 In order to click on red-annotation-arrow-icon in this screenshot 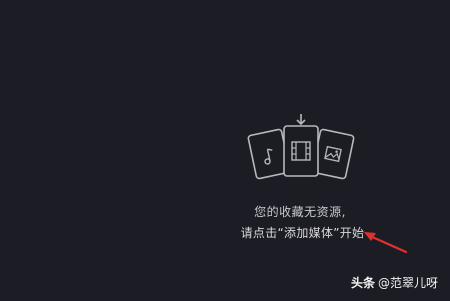, I will do `click(386, 243)`.